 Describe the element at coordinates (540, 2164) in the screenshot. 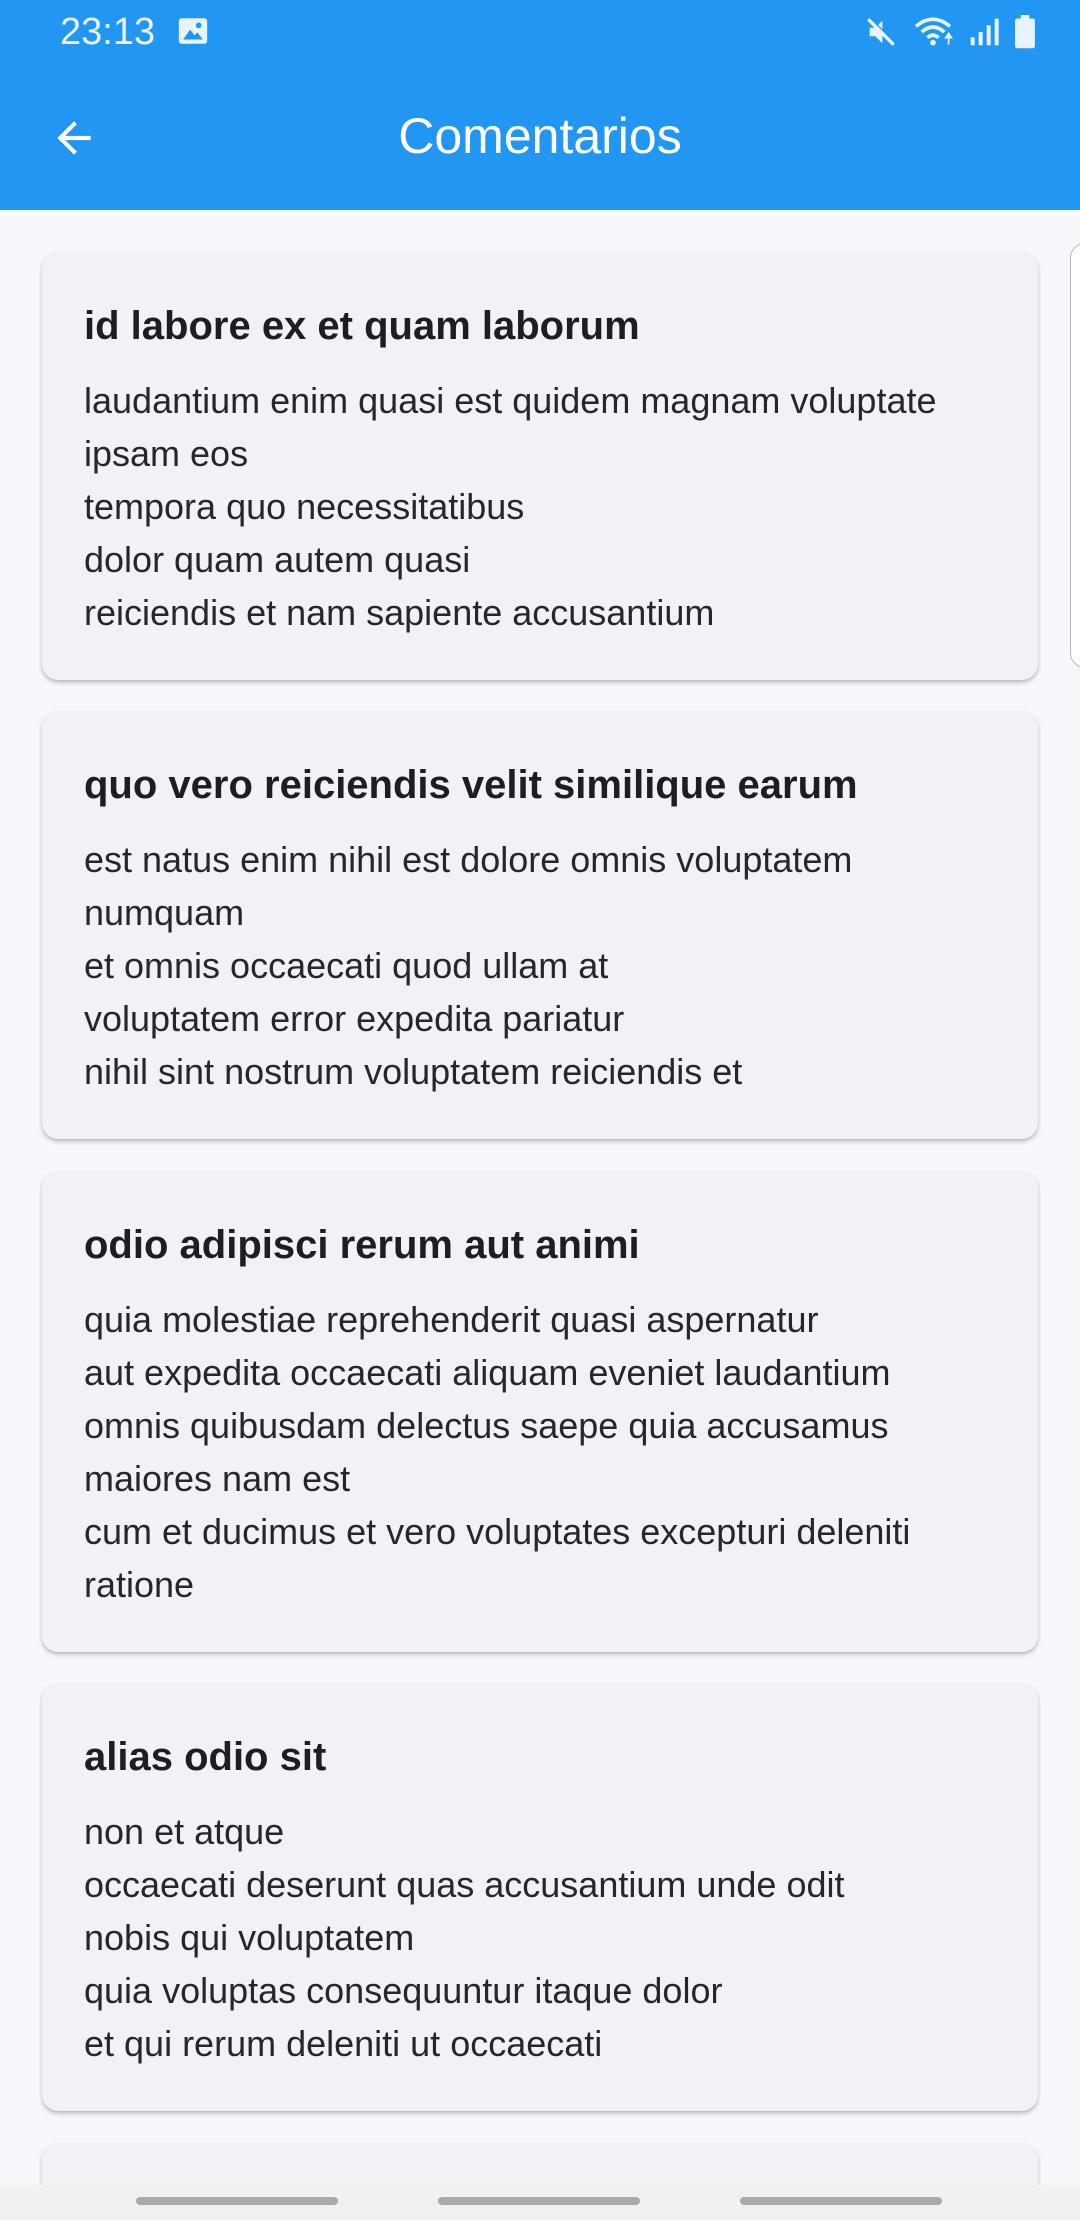

I see `comment-card` at that location.